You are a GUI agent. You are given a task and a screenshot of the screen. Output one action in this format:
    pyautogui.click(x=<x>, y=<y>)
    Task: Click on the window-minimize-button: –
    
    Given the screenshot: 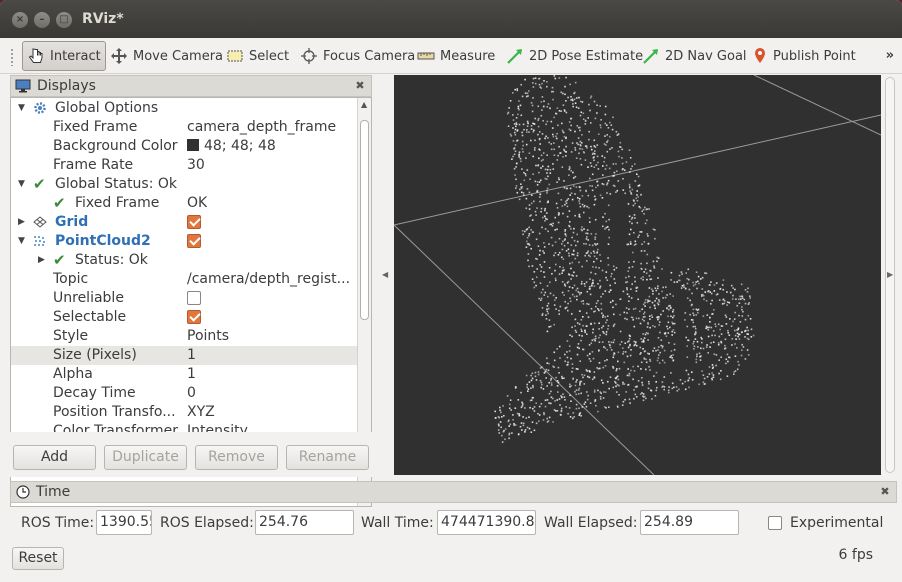 What is the action you would take?
    pyautogui.click(x=42, y=20)
    